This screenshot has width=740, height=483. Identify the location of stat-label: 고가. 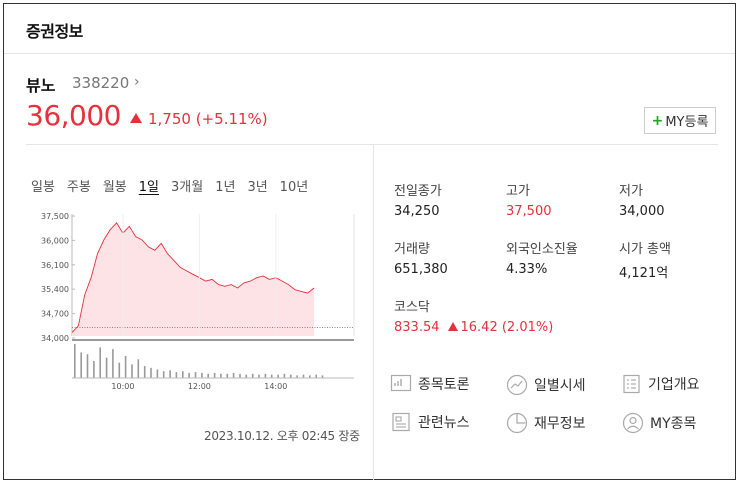
(518, 191).